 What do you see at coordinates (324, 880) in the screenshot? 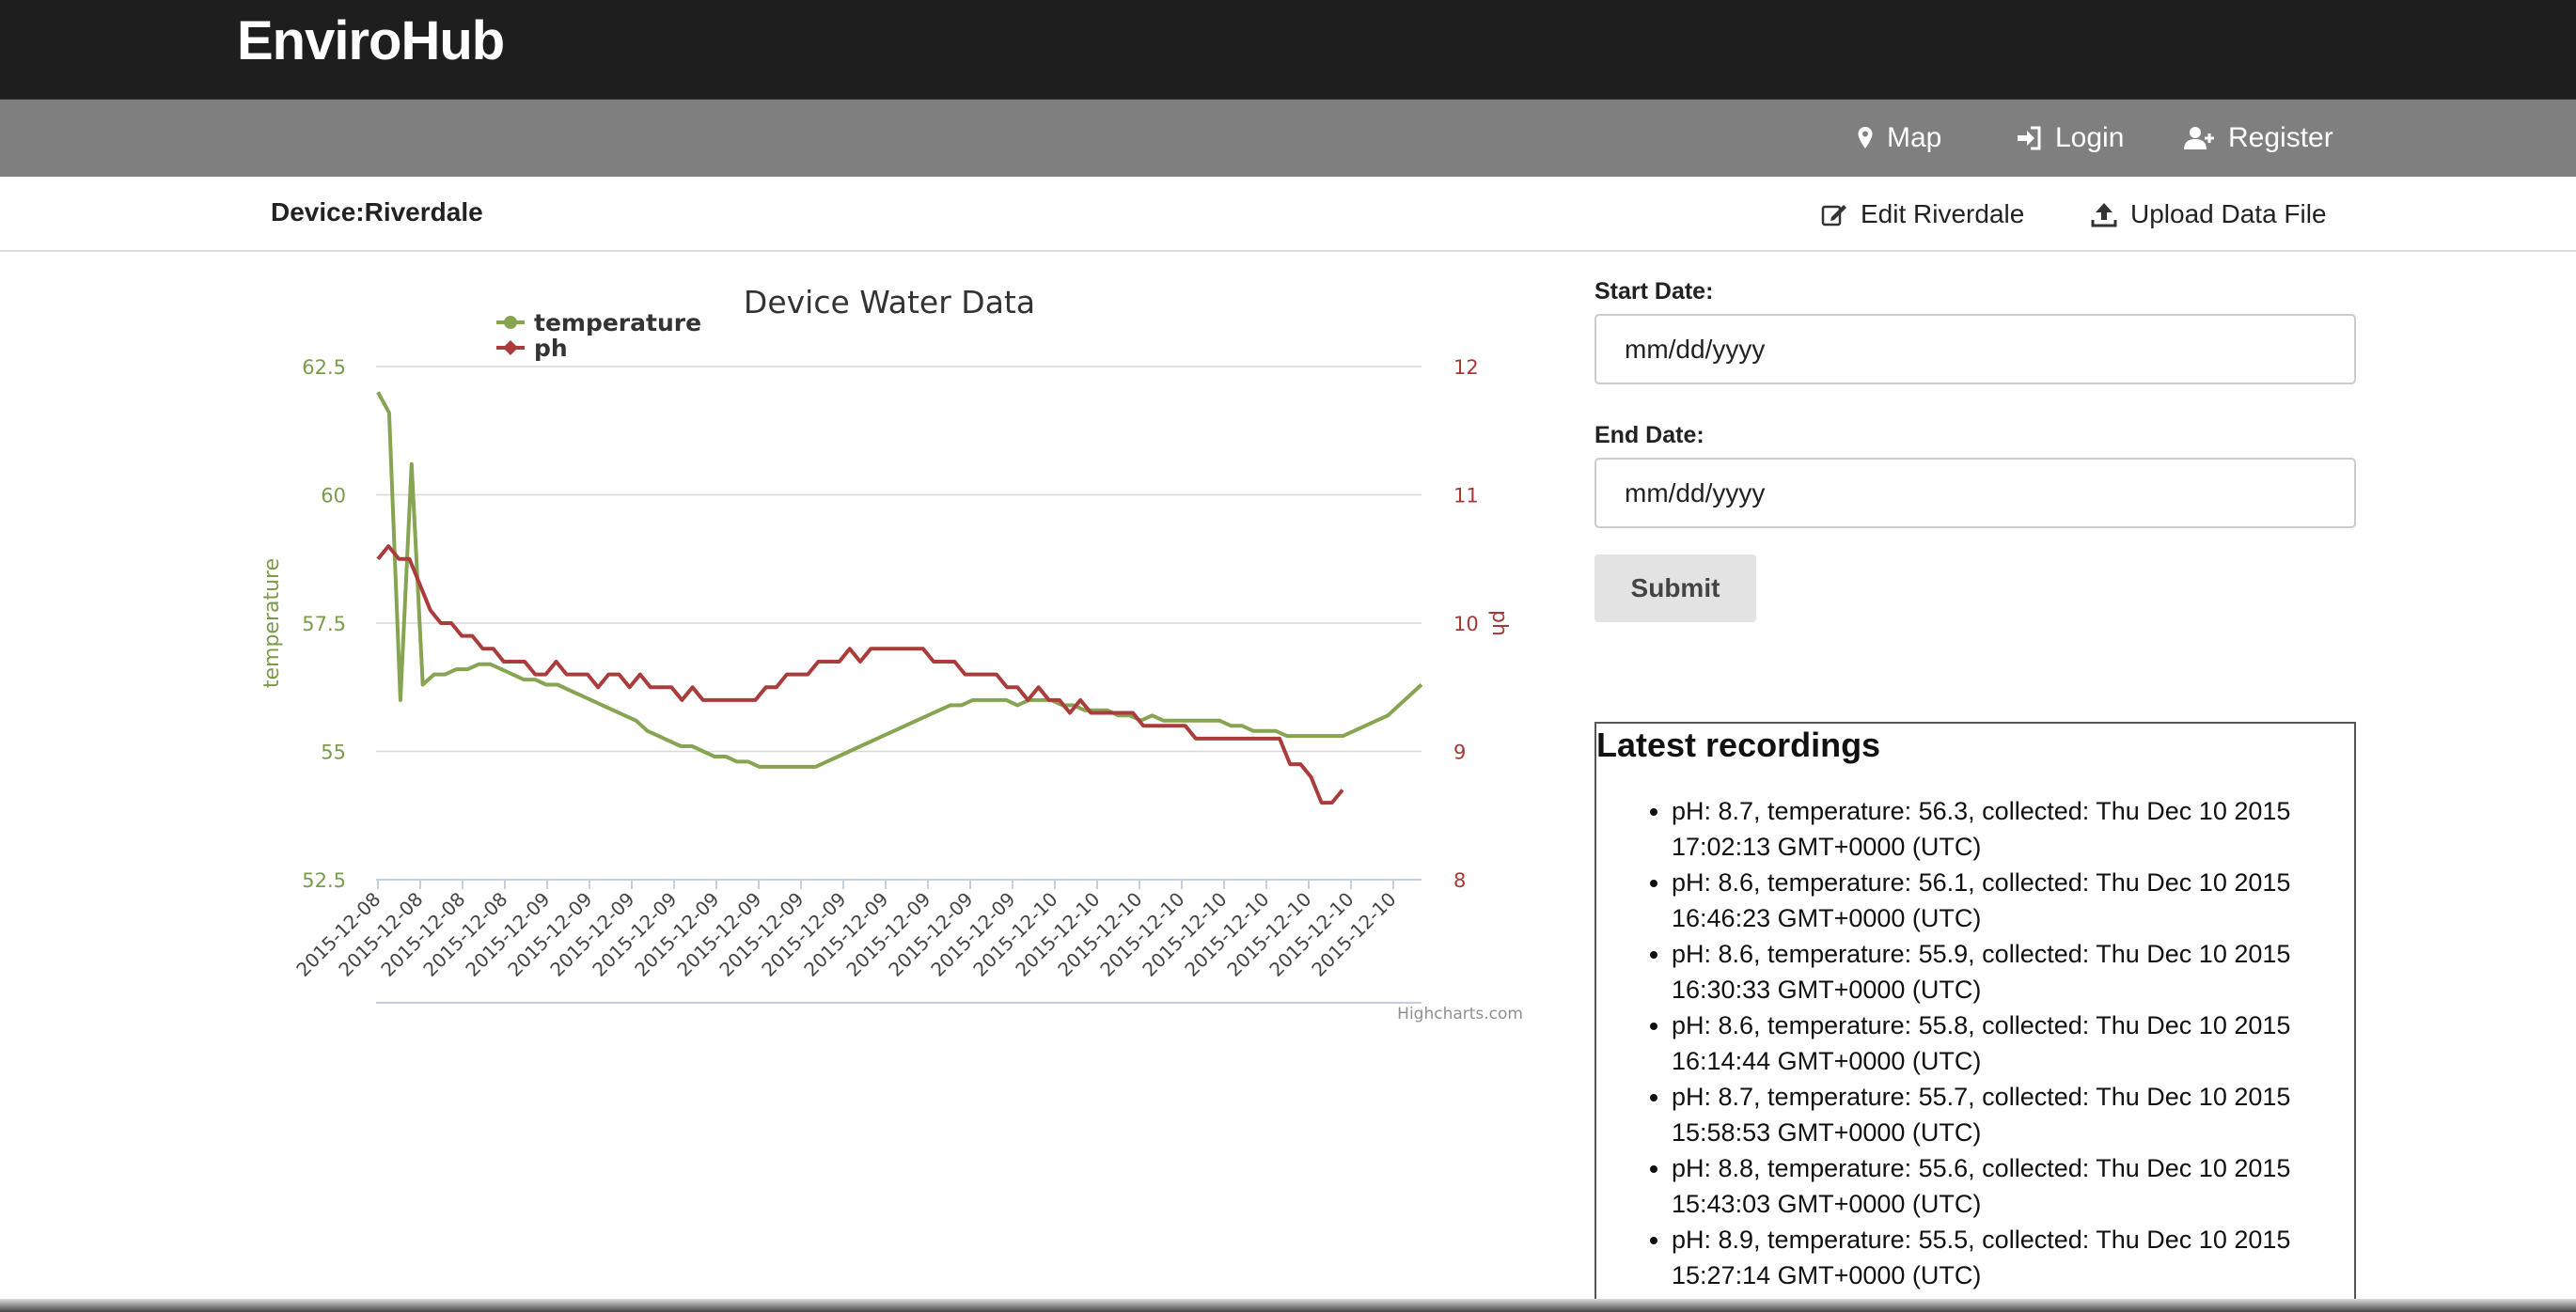
I see `y-left-tick-label: 52.5` at bounding box center [324, 880].